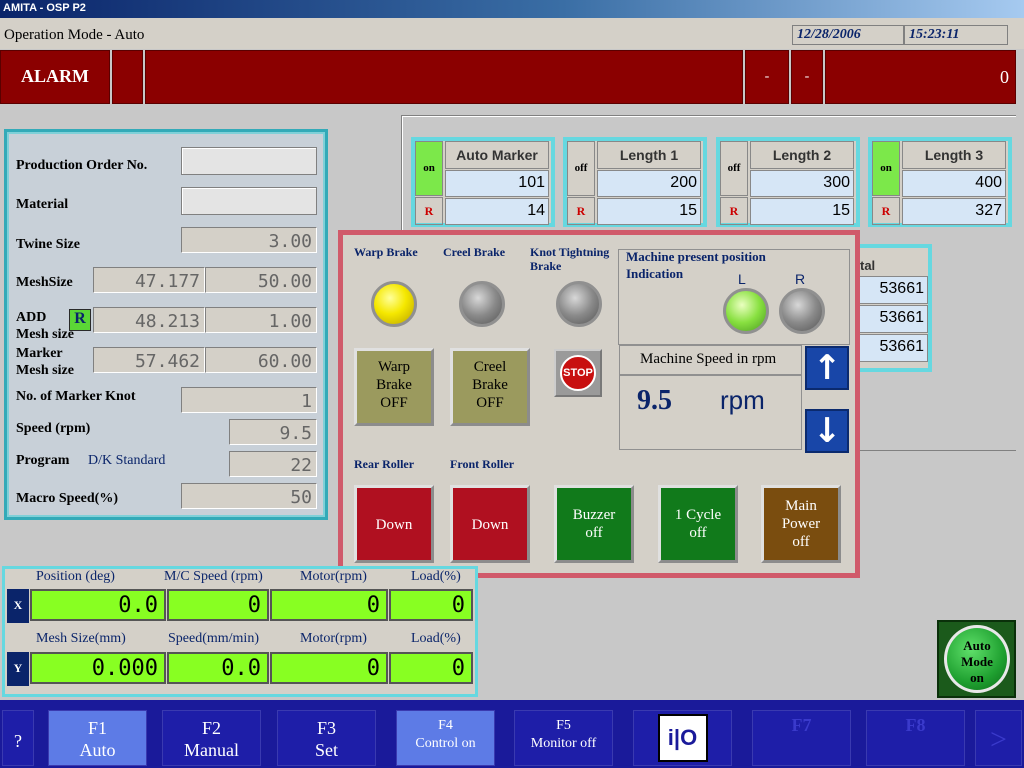  Describe the element at coordinates (482, 464) in the screenshot. I see `front-roller-label: Front Roller` at that location.